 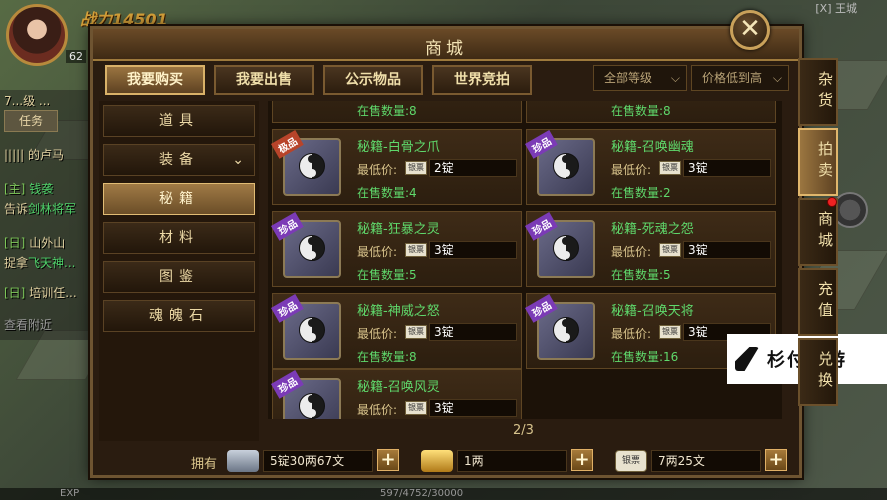 I want to click on gold-balance: 1两, so click(x=512, y=461).